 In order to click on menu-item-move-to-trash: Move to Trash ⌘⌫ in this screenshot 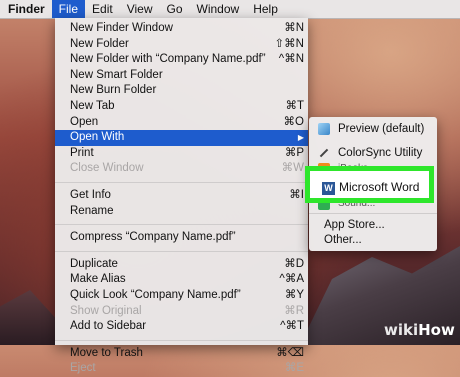, I will do `click(181, 354)`.